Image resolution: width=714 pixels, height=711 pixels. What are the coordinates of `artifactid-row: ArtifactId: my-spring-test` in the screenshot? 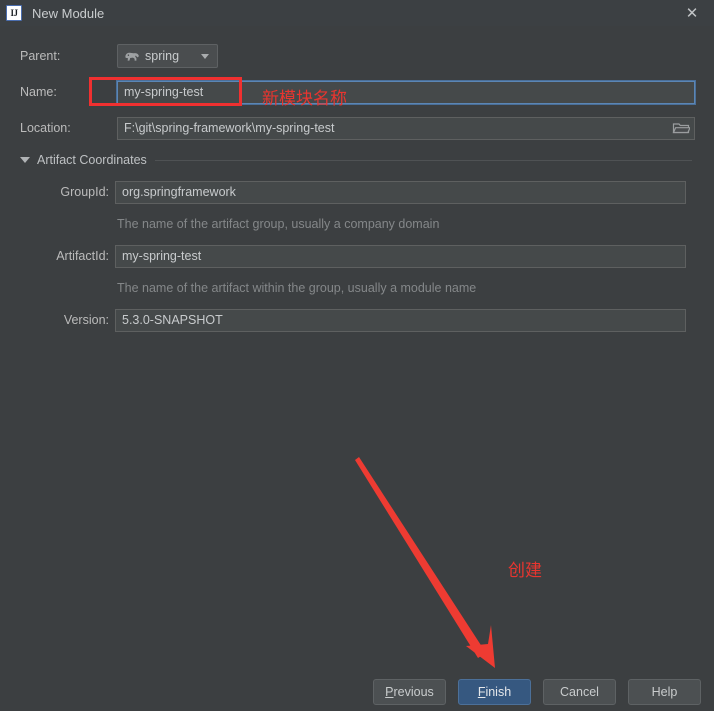 It's located at (358, 256).